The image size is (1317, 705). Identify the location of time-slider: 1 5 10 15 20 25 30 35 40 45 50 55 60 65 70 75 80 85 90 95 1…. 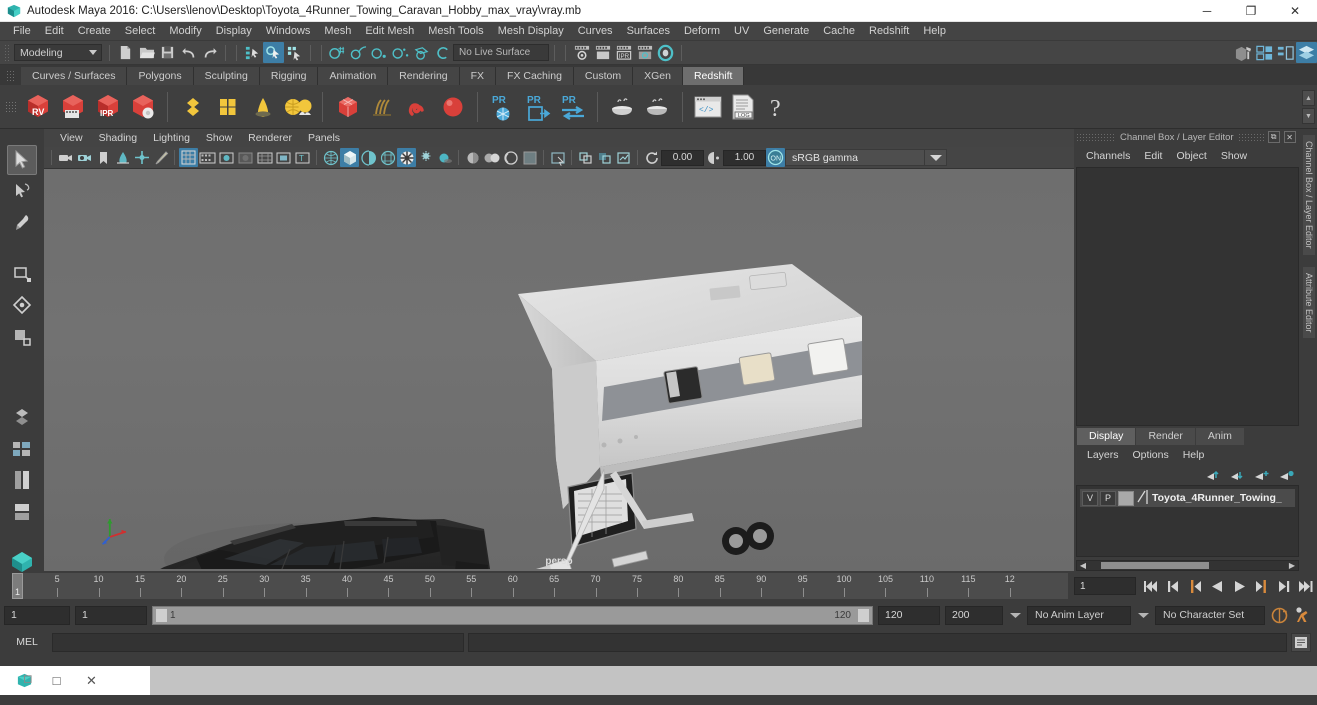
(540, 586).